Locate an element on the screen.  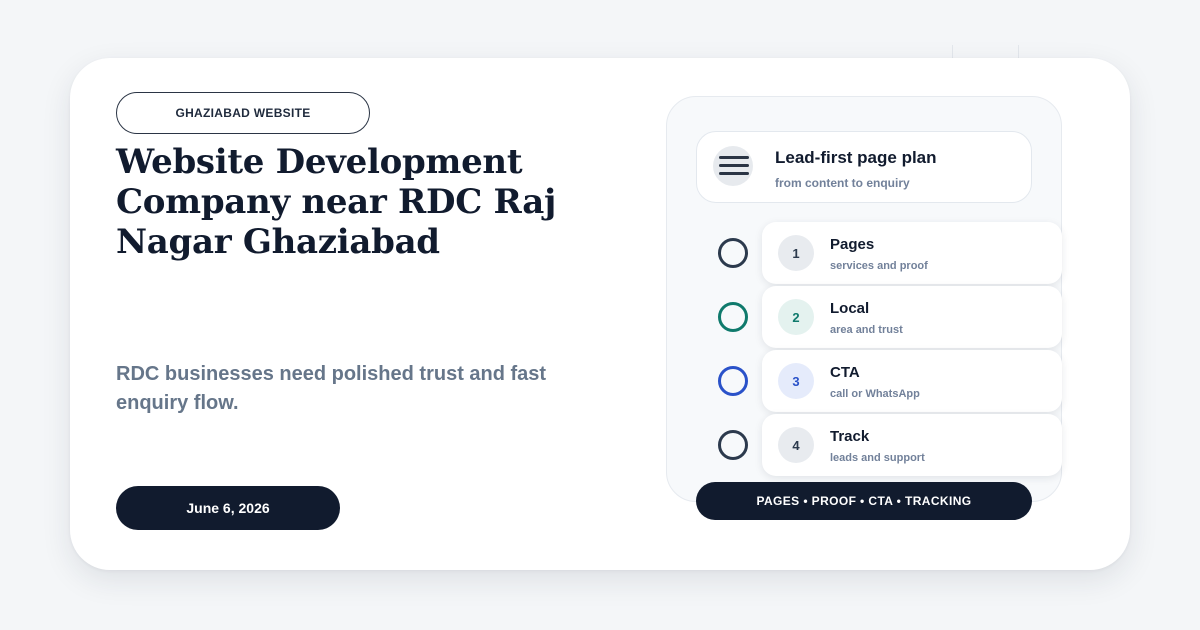
step-card-pages: 1 Pages services and proof is located at coordinates (912, 253).